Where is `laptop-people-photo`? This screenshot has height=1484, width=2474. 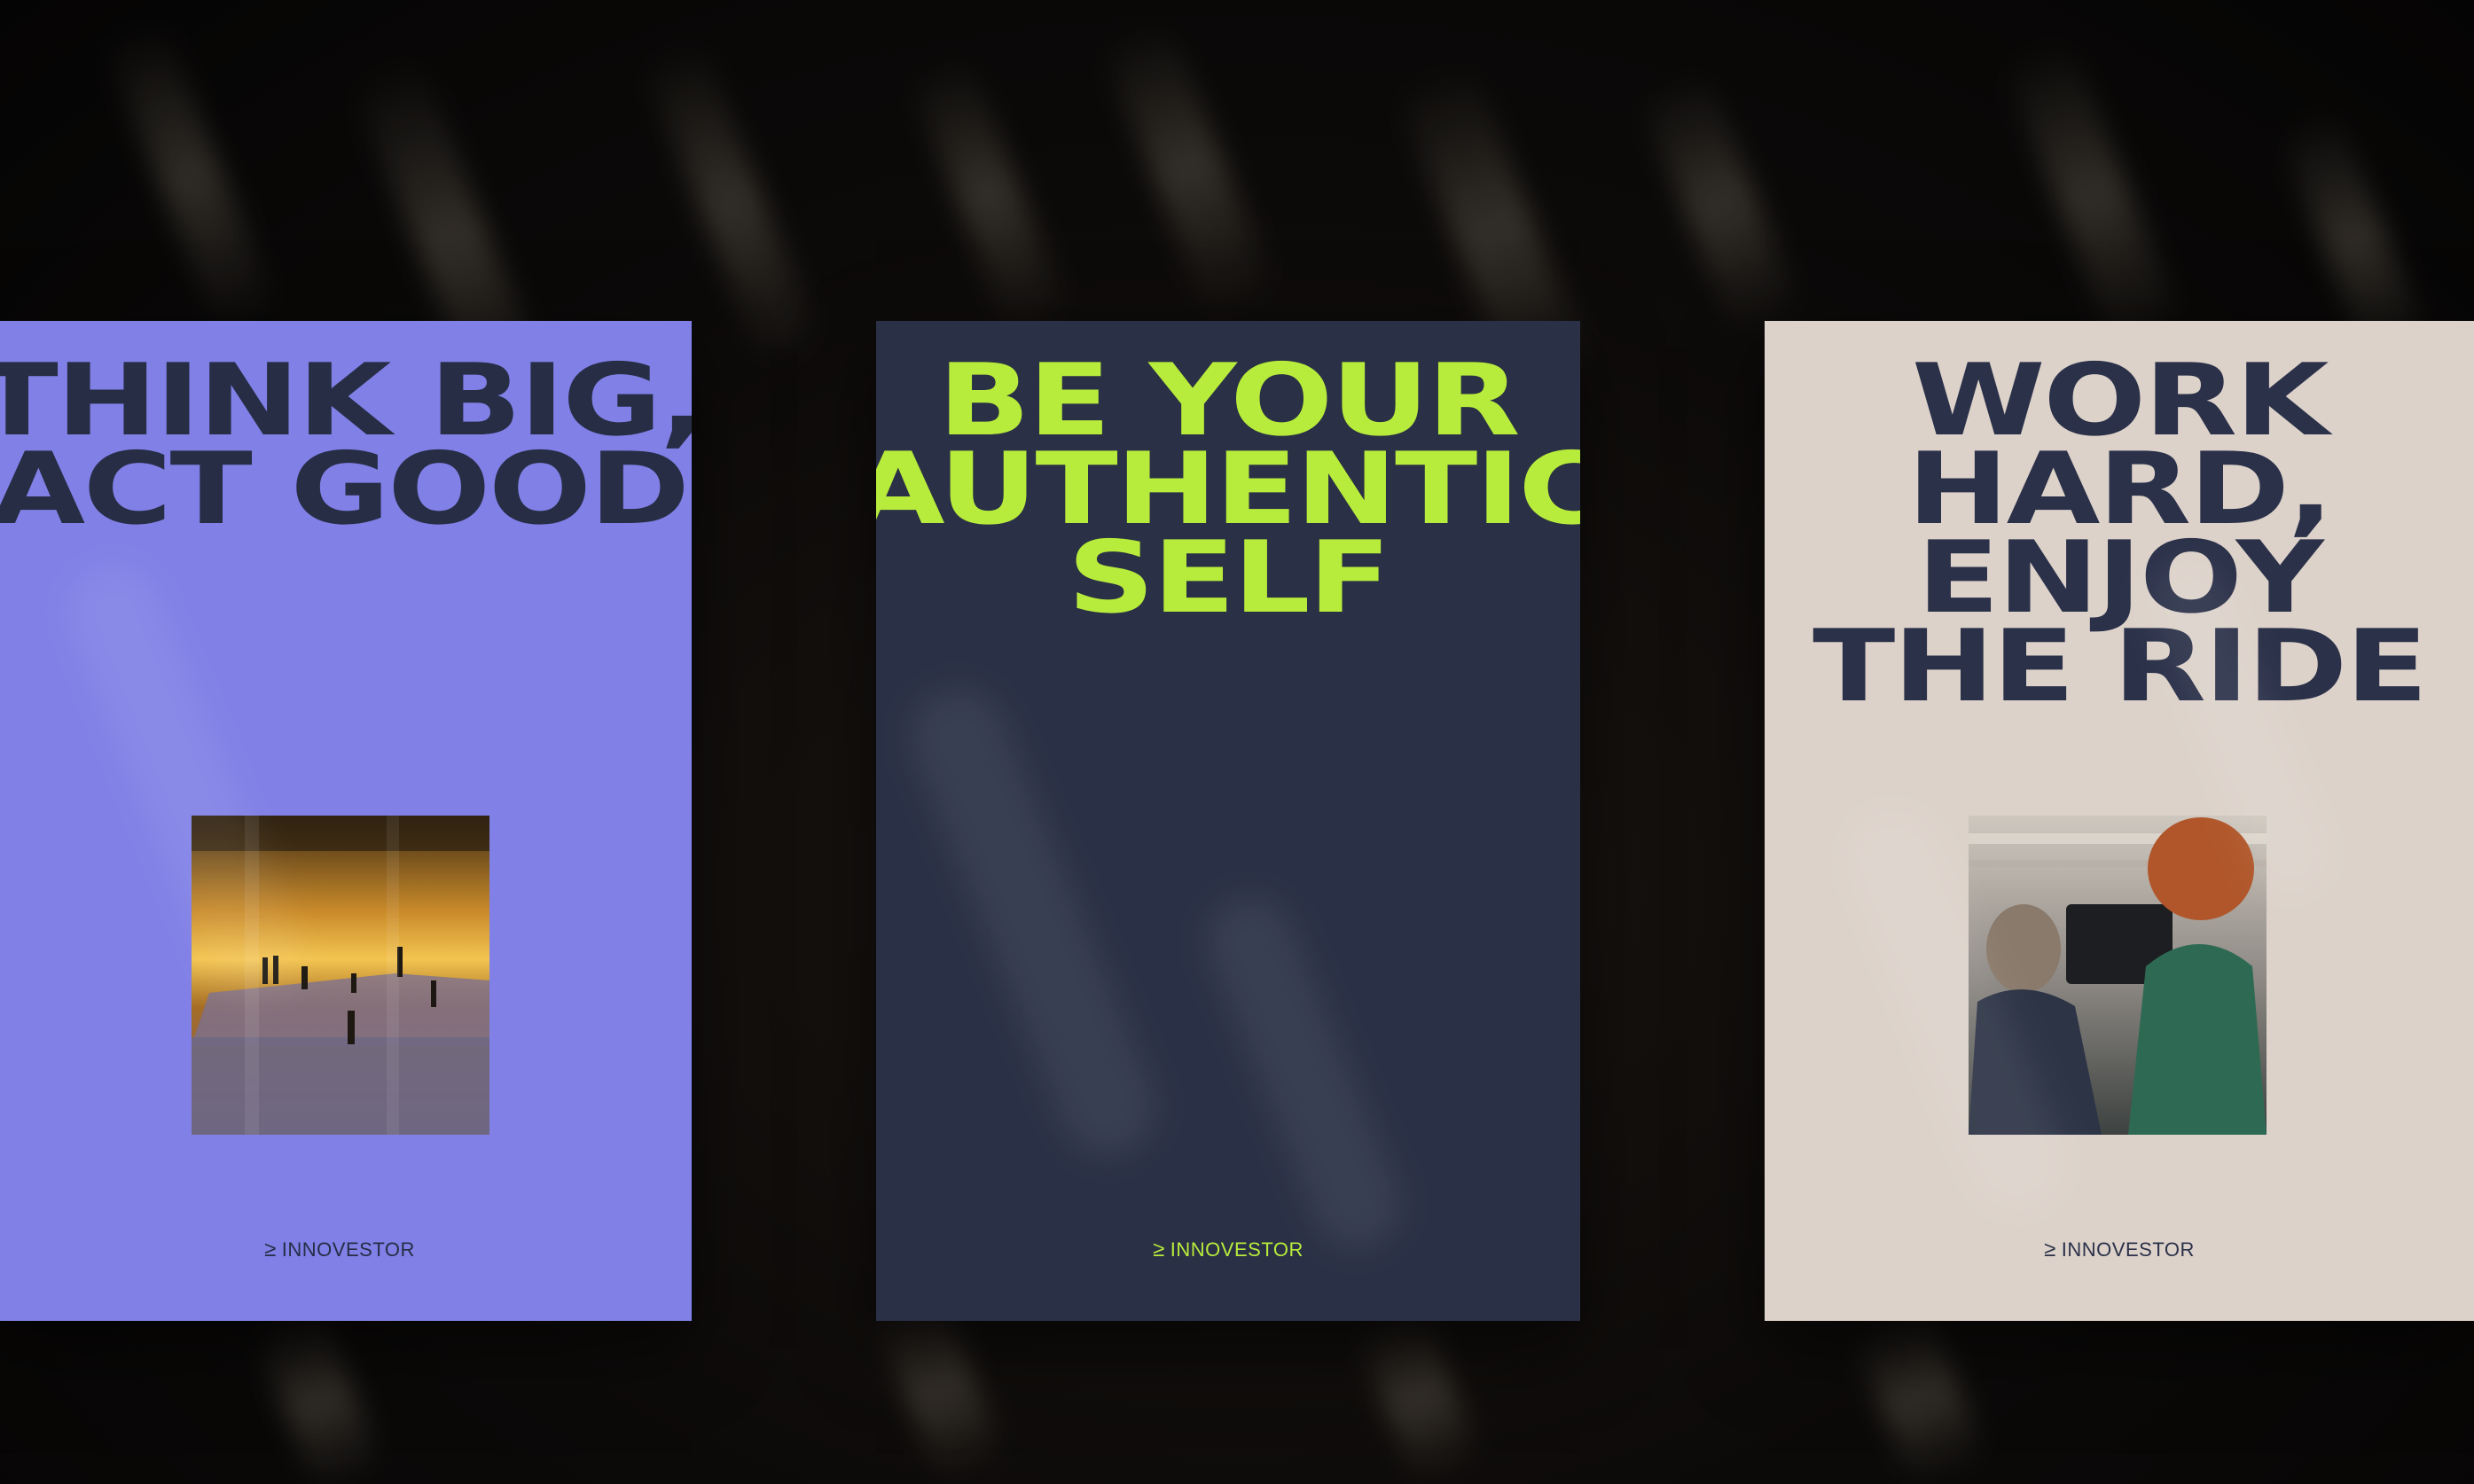
laptop-people-photo is located at coordinates (2118, 975).